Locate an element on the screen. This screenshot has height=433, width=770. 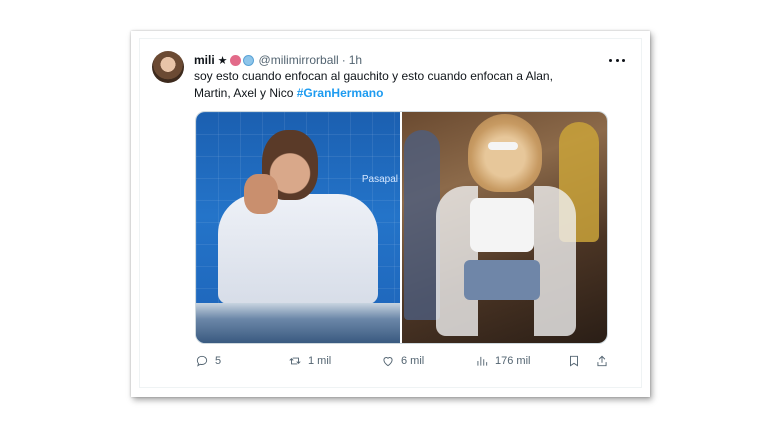
more-options-icon is located at coordinates (617, 60).